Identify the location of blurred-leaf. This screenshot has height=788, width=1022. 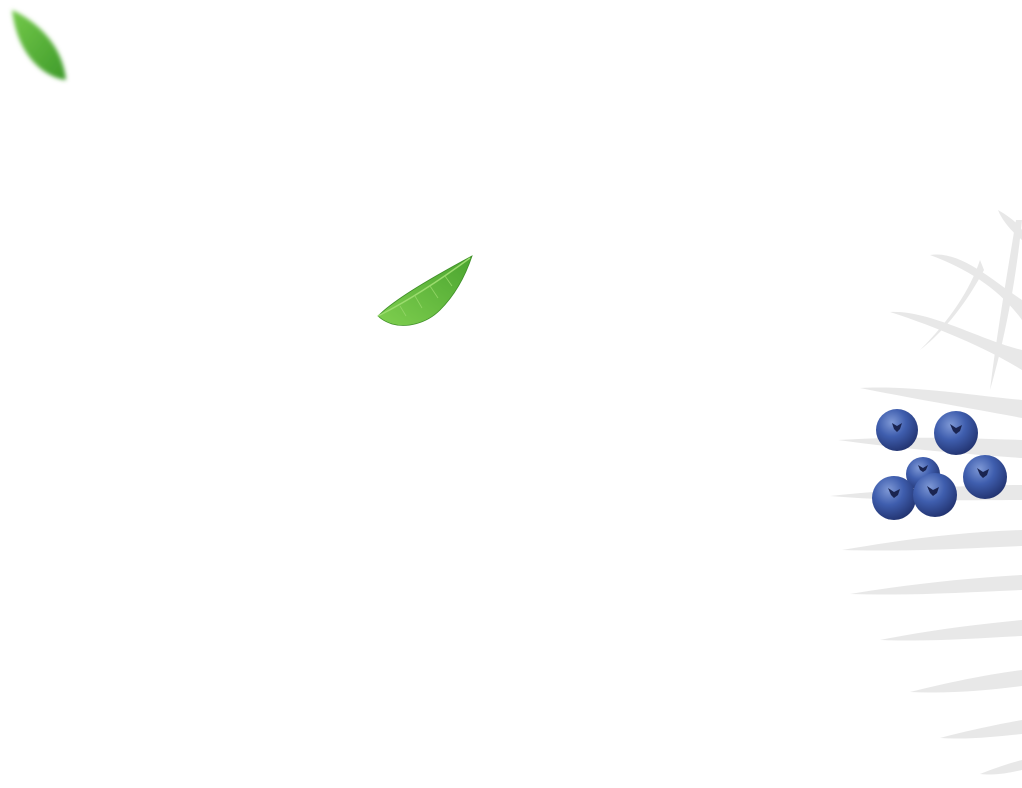
(45, 50).